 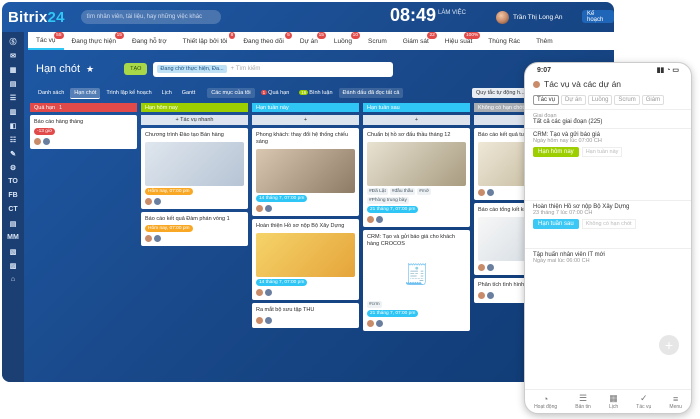 I want to click on task-card: Báo cáo hàng tháng -13 giờ, so click(x=83, y=132).